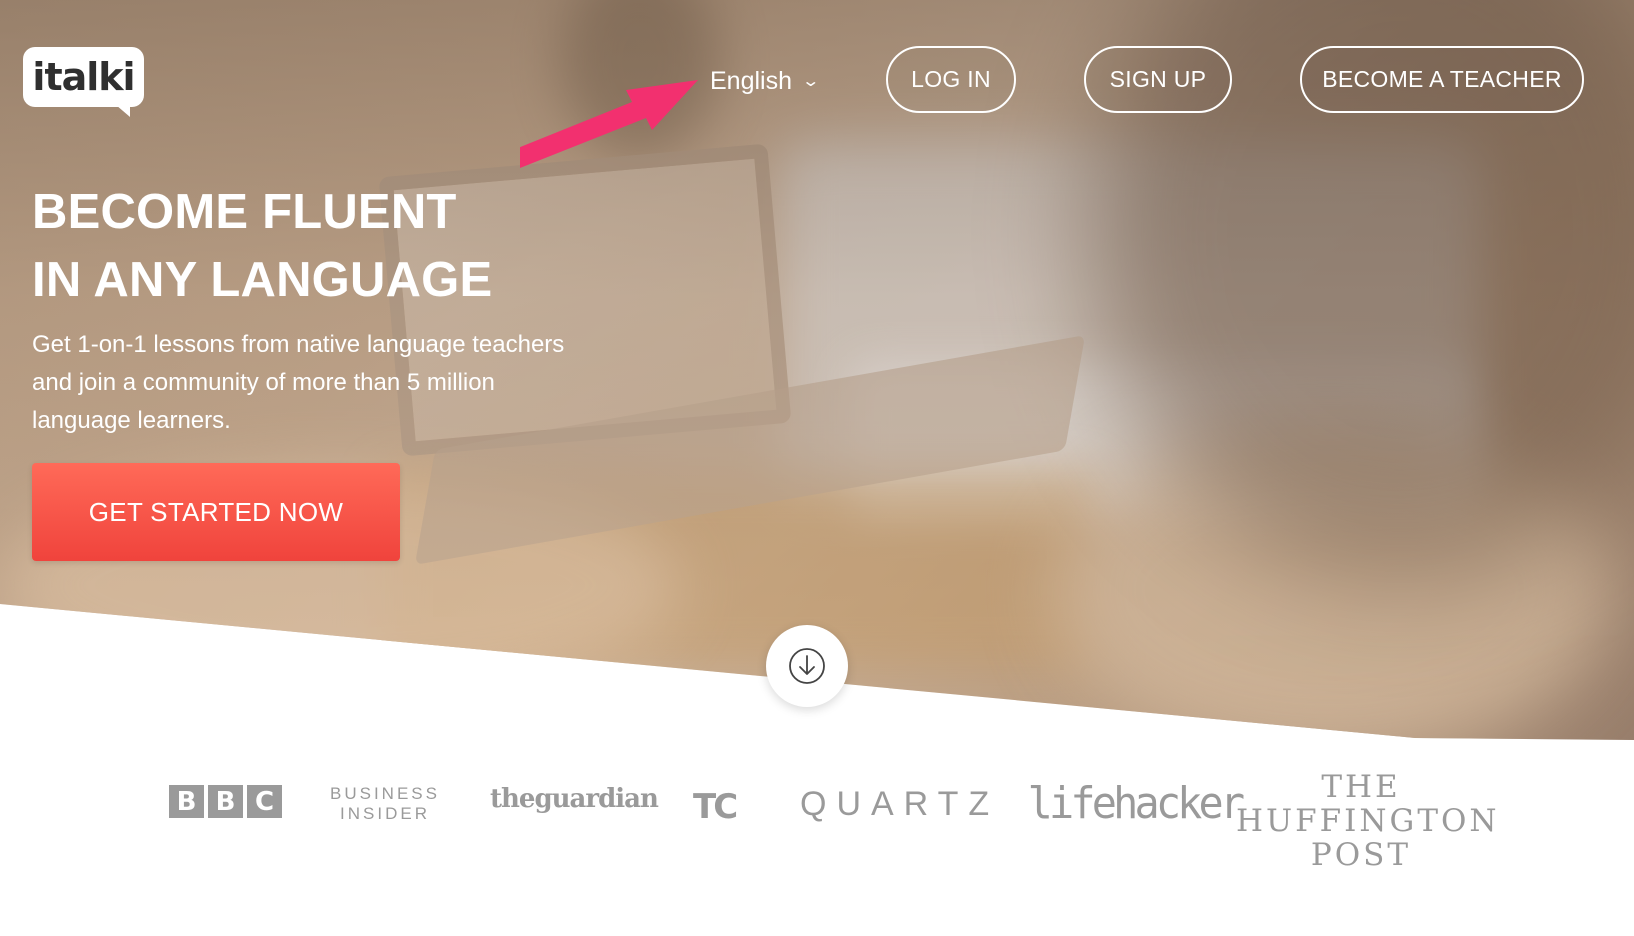  I want to click on huffpost-line-2: HUFFINGTON, so click(1368, 821).